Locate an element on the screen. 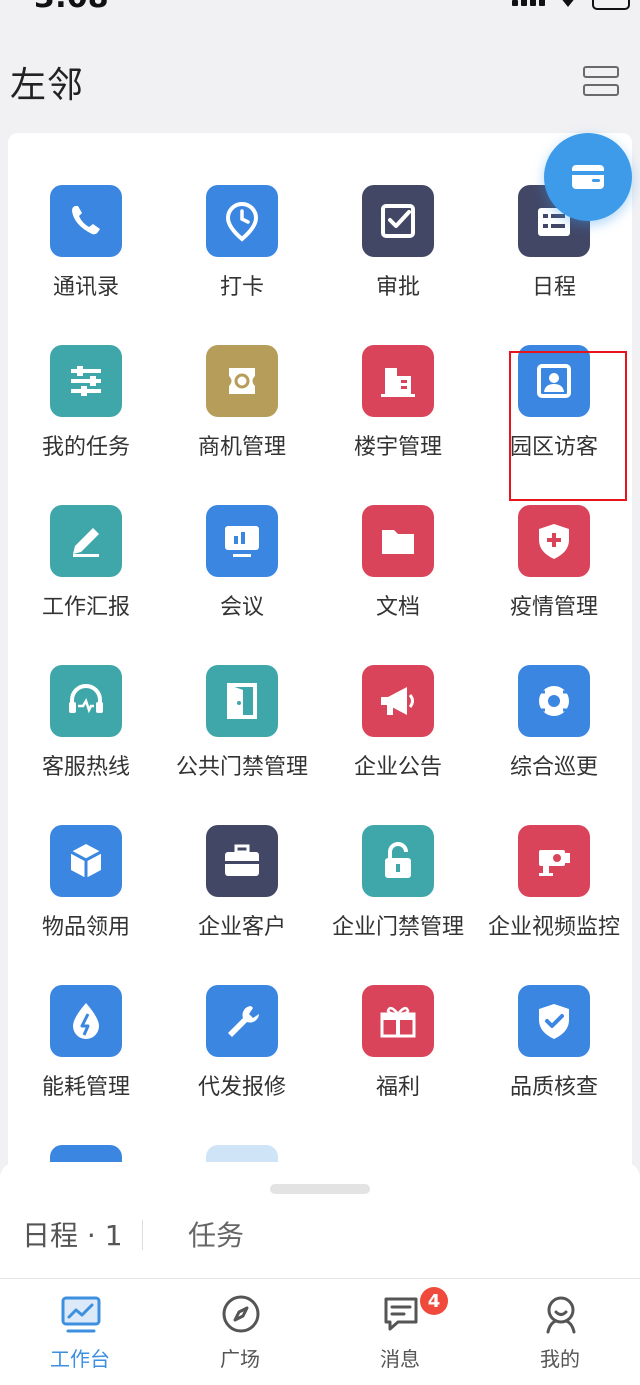 The height and width of the screenshot is (1385, 640). compass-icon is located at coordinates (241, 1314).